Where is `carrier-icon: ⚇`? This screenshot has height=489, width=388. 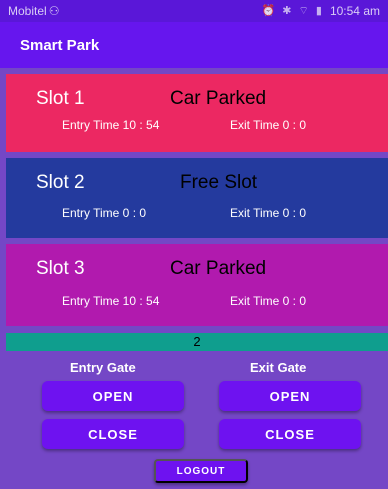 carrier-icon: ⚇ is located at coordinates (54, 11).